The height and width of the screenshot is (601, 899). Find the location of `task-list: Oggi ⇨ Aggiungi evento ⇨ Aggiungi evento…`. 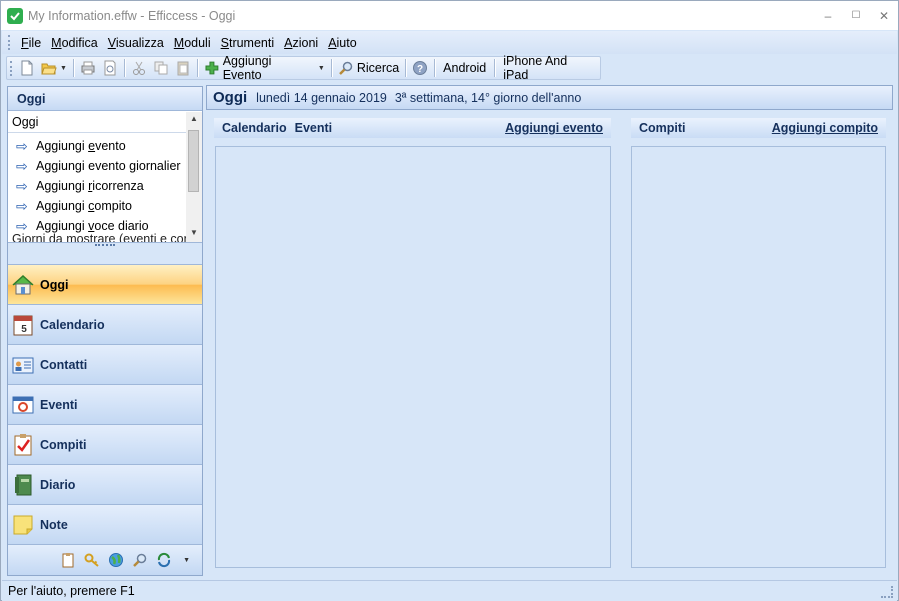

task-list: Oggi ⇨ Aggiungi evento ⇨ Aggiungi evento… is located at coordinates (105, 177).